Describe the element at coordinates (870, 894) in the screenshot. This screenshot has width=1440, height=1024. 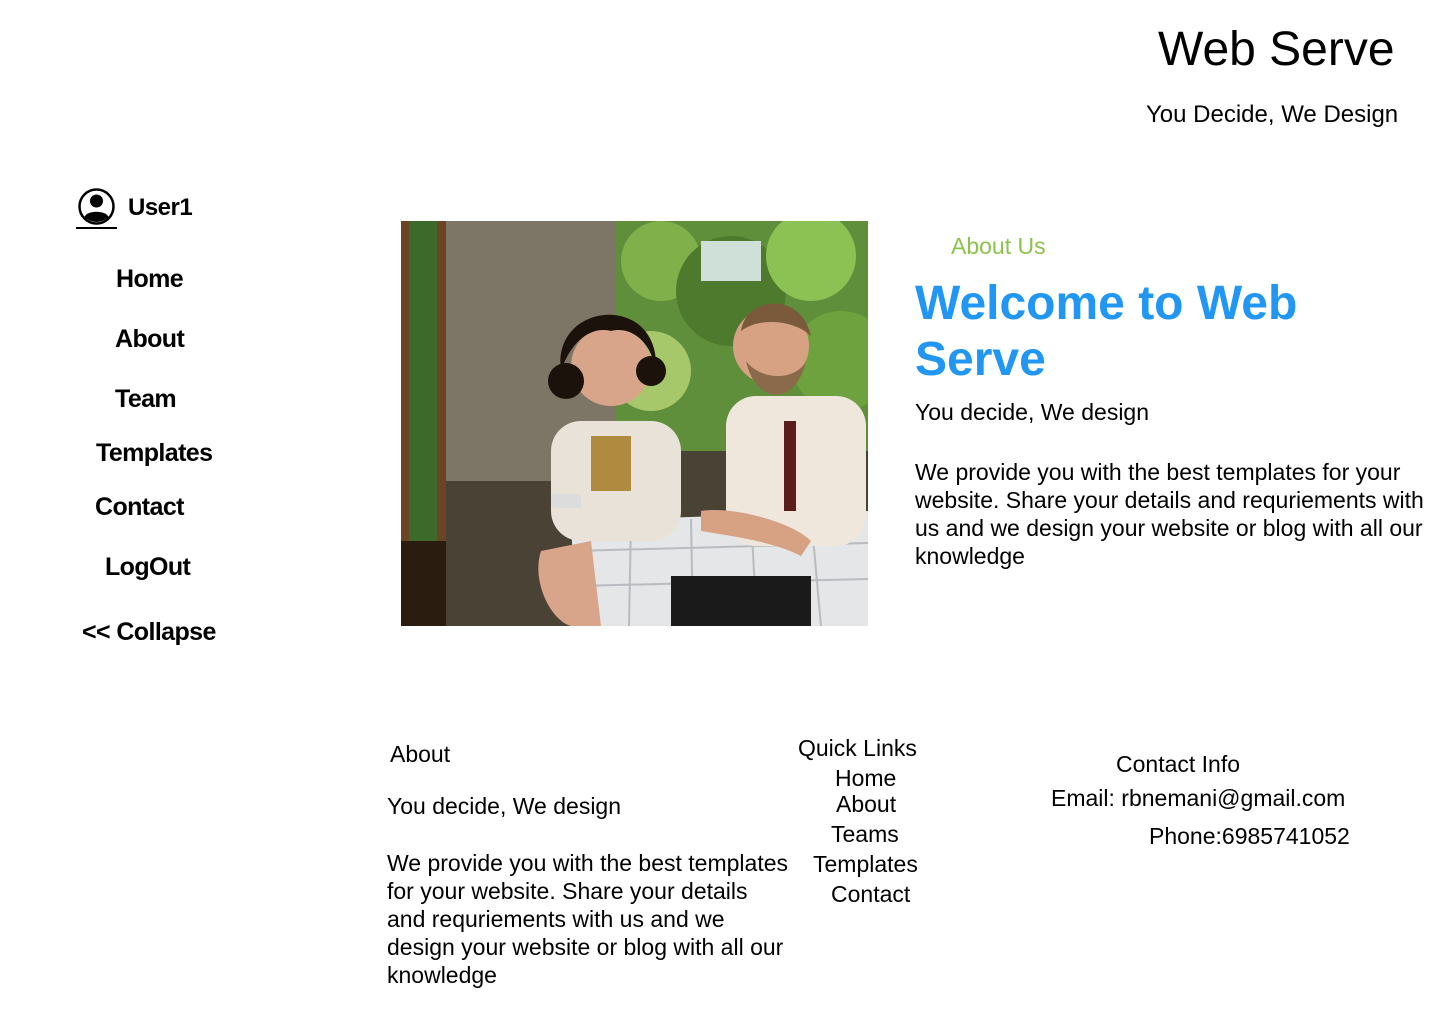
I see `quick-link-contact: Contact` at that location.